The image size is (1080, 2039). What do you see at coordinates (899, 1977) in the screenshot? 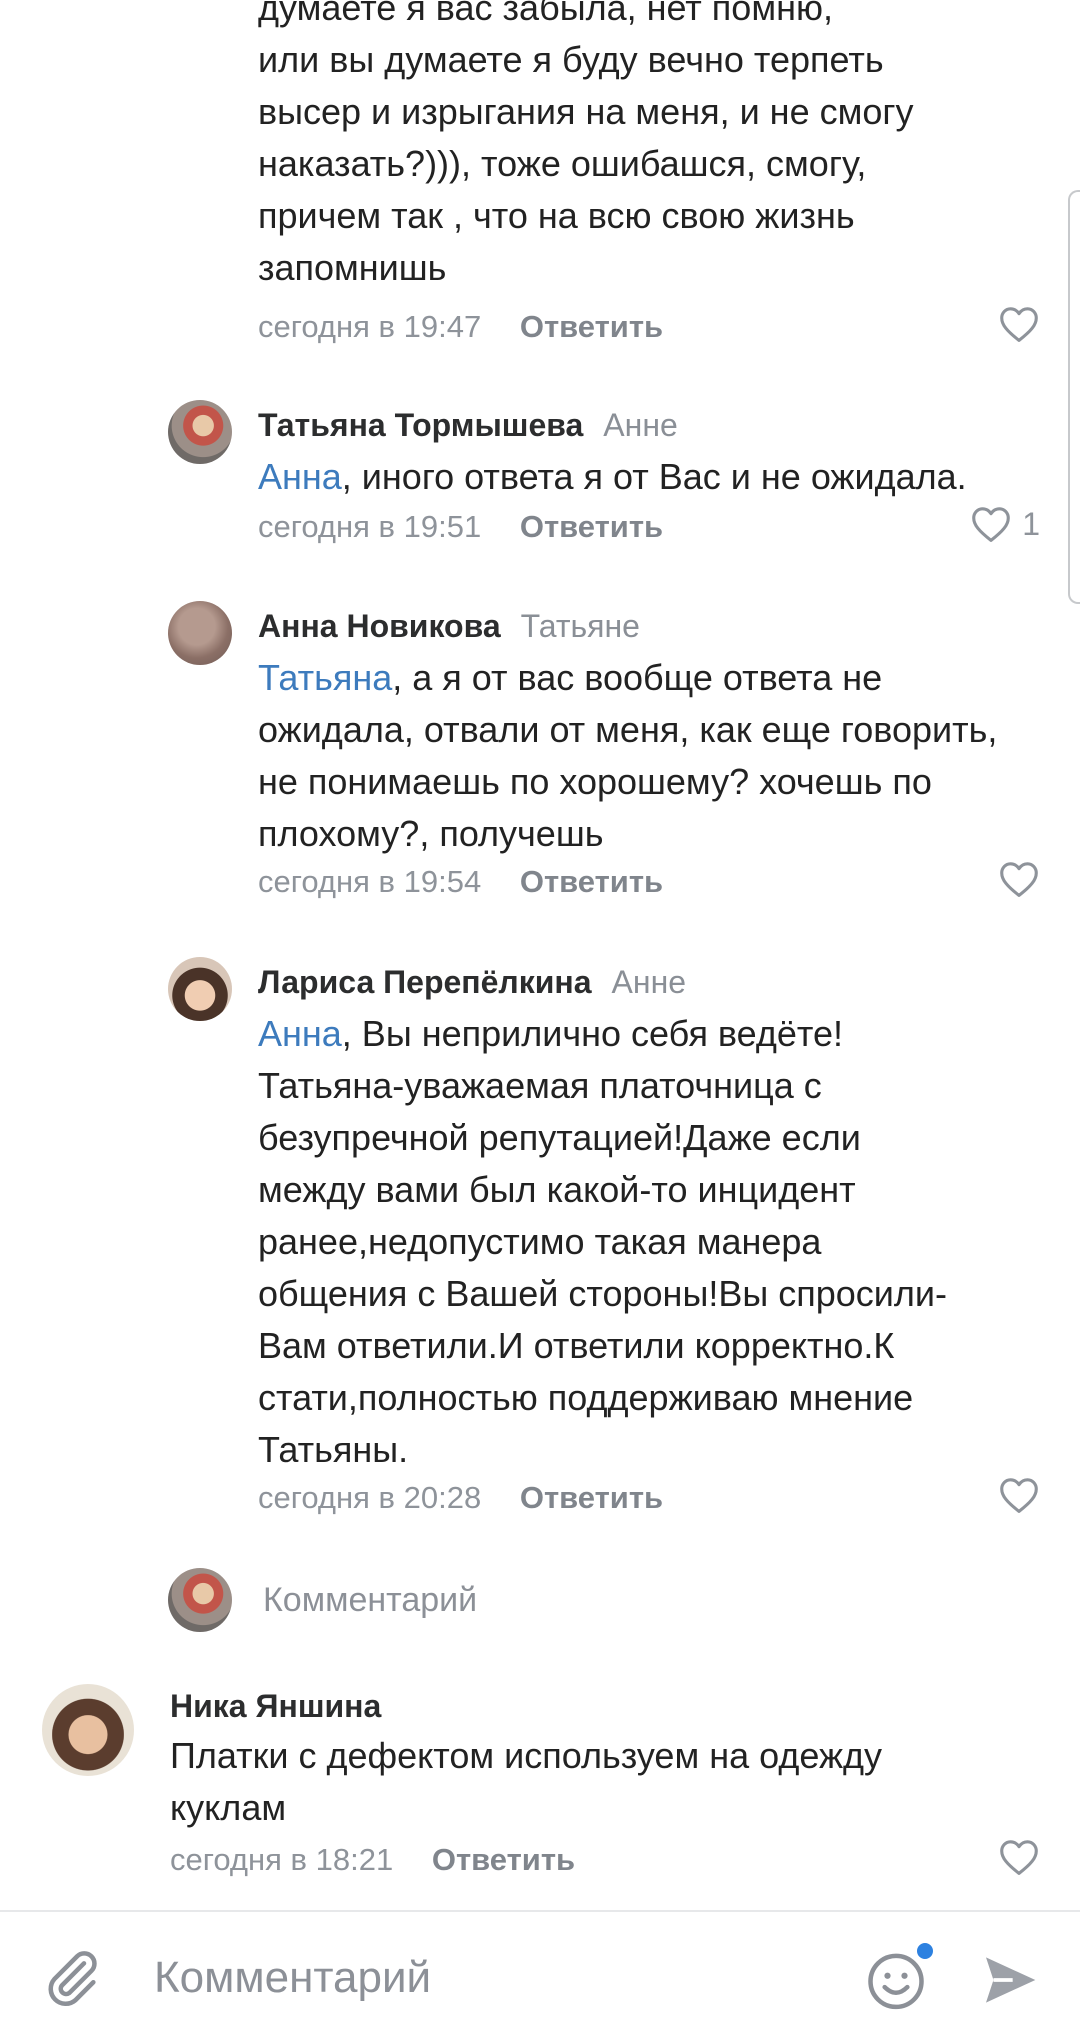
I see `emoji-button` at bounding box center [899, 1977].